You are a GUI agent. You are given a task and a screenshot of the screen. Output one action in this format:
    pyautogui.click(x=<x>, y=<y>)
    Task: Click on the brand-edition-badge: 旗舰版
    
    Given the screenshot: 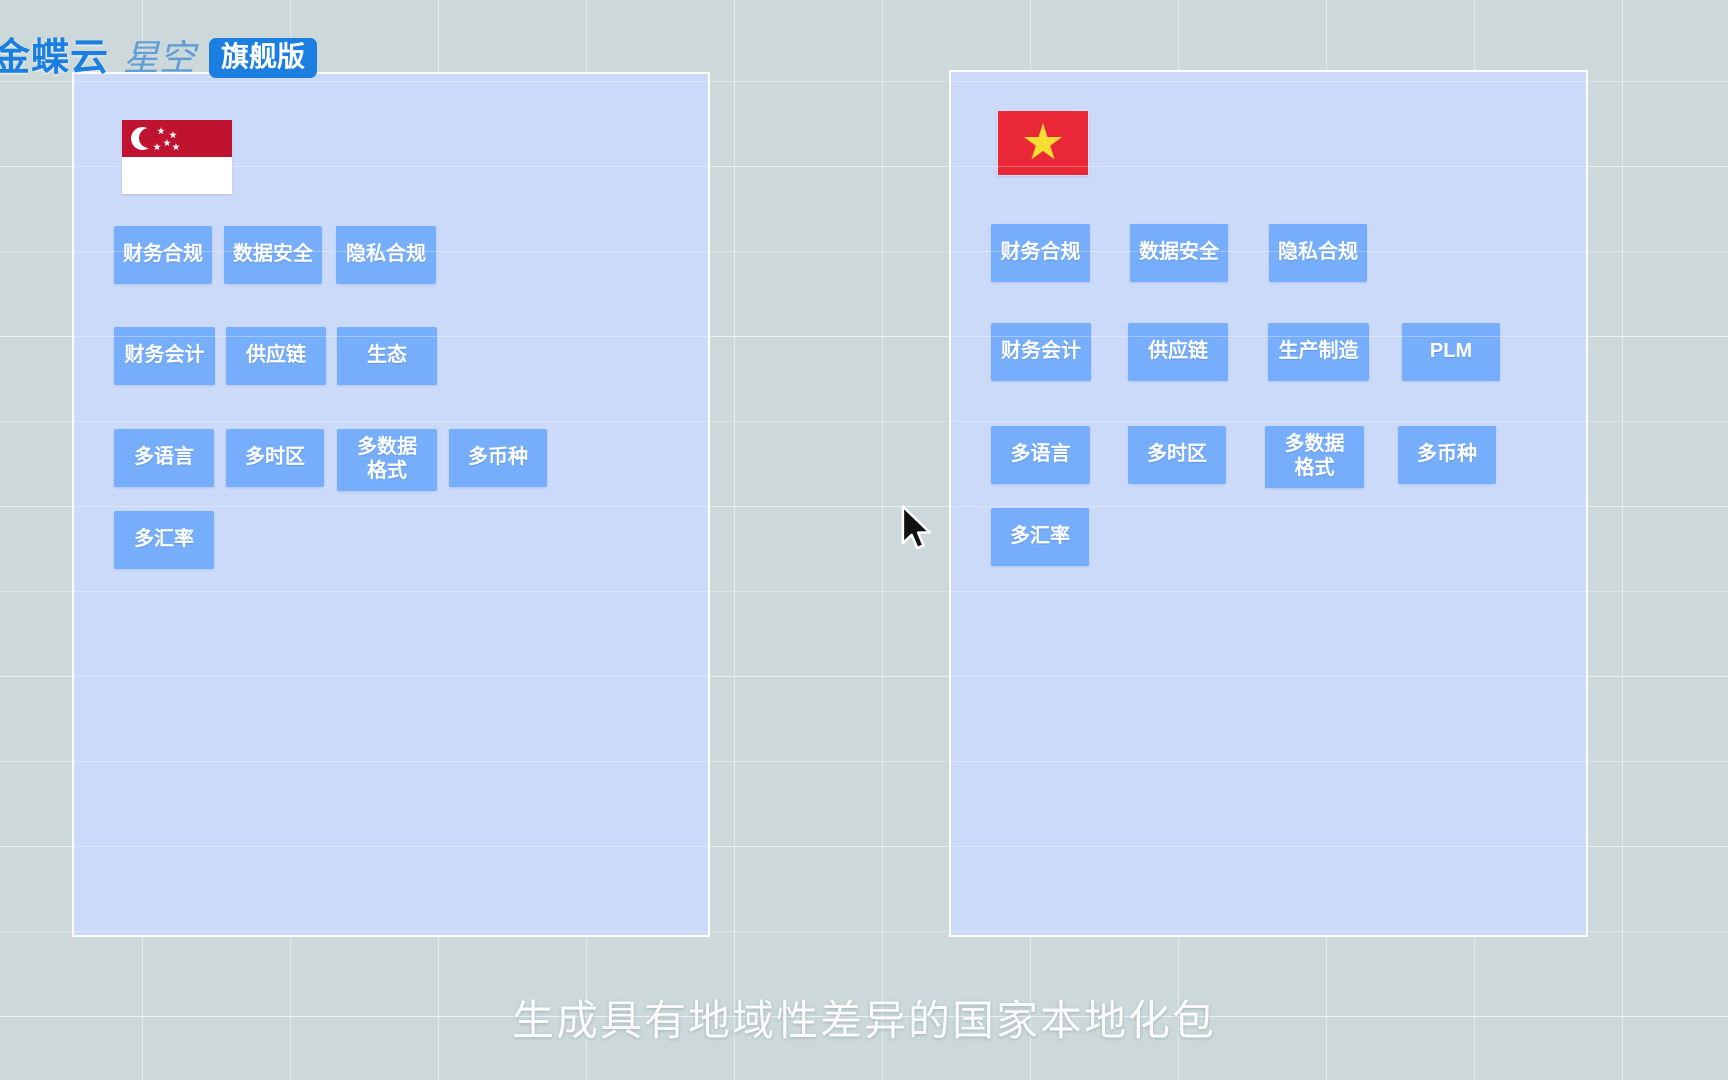 What is the action you would take?
    pyautogui.click(x=263, y=58)
    